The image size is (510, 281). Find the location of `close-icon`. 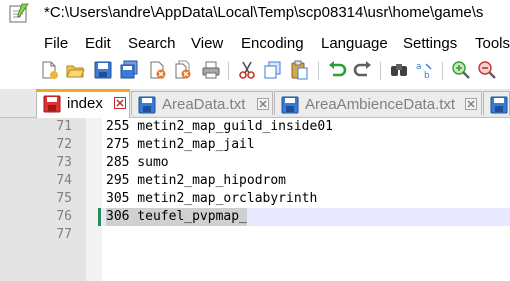

close-icon is located at coordinates (157, 70).